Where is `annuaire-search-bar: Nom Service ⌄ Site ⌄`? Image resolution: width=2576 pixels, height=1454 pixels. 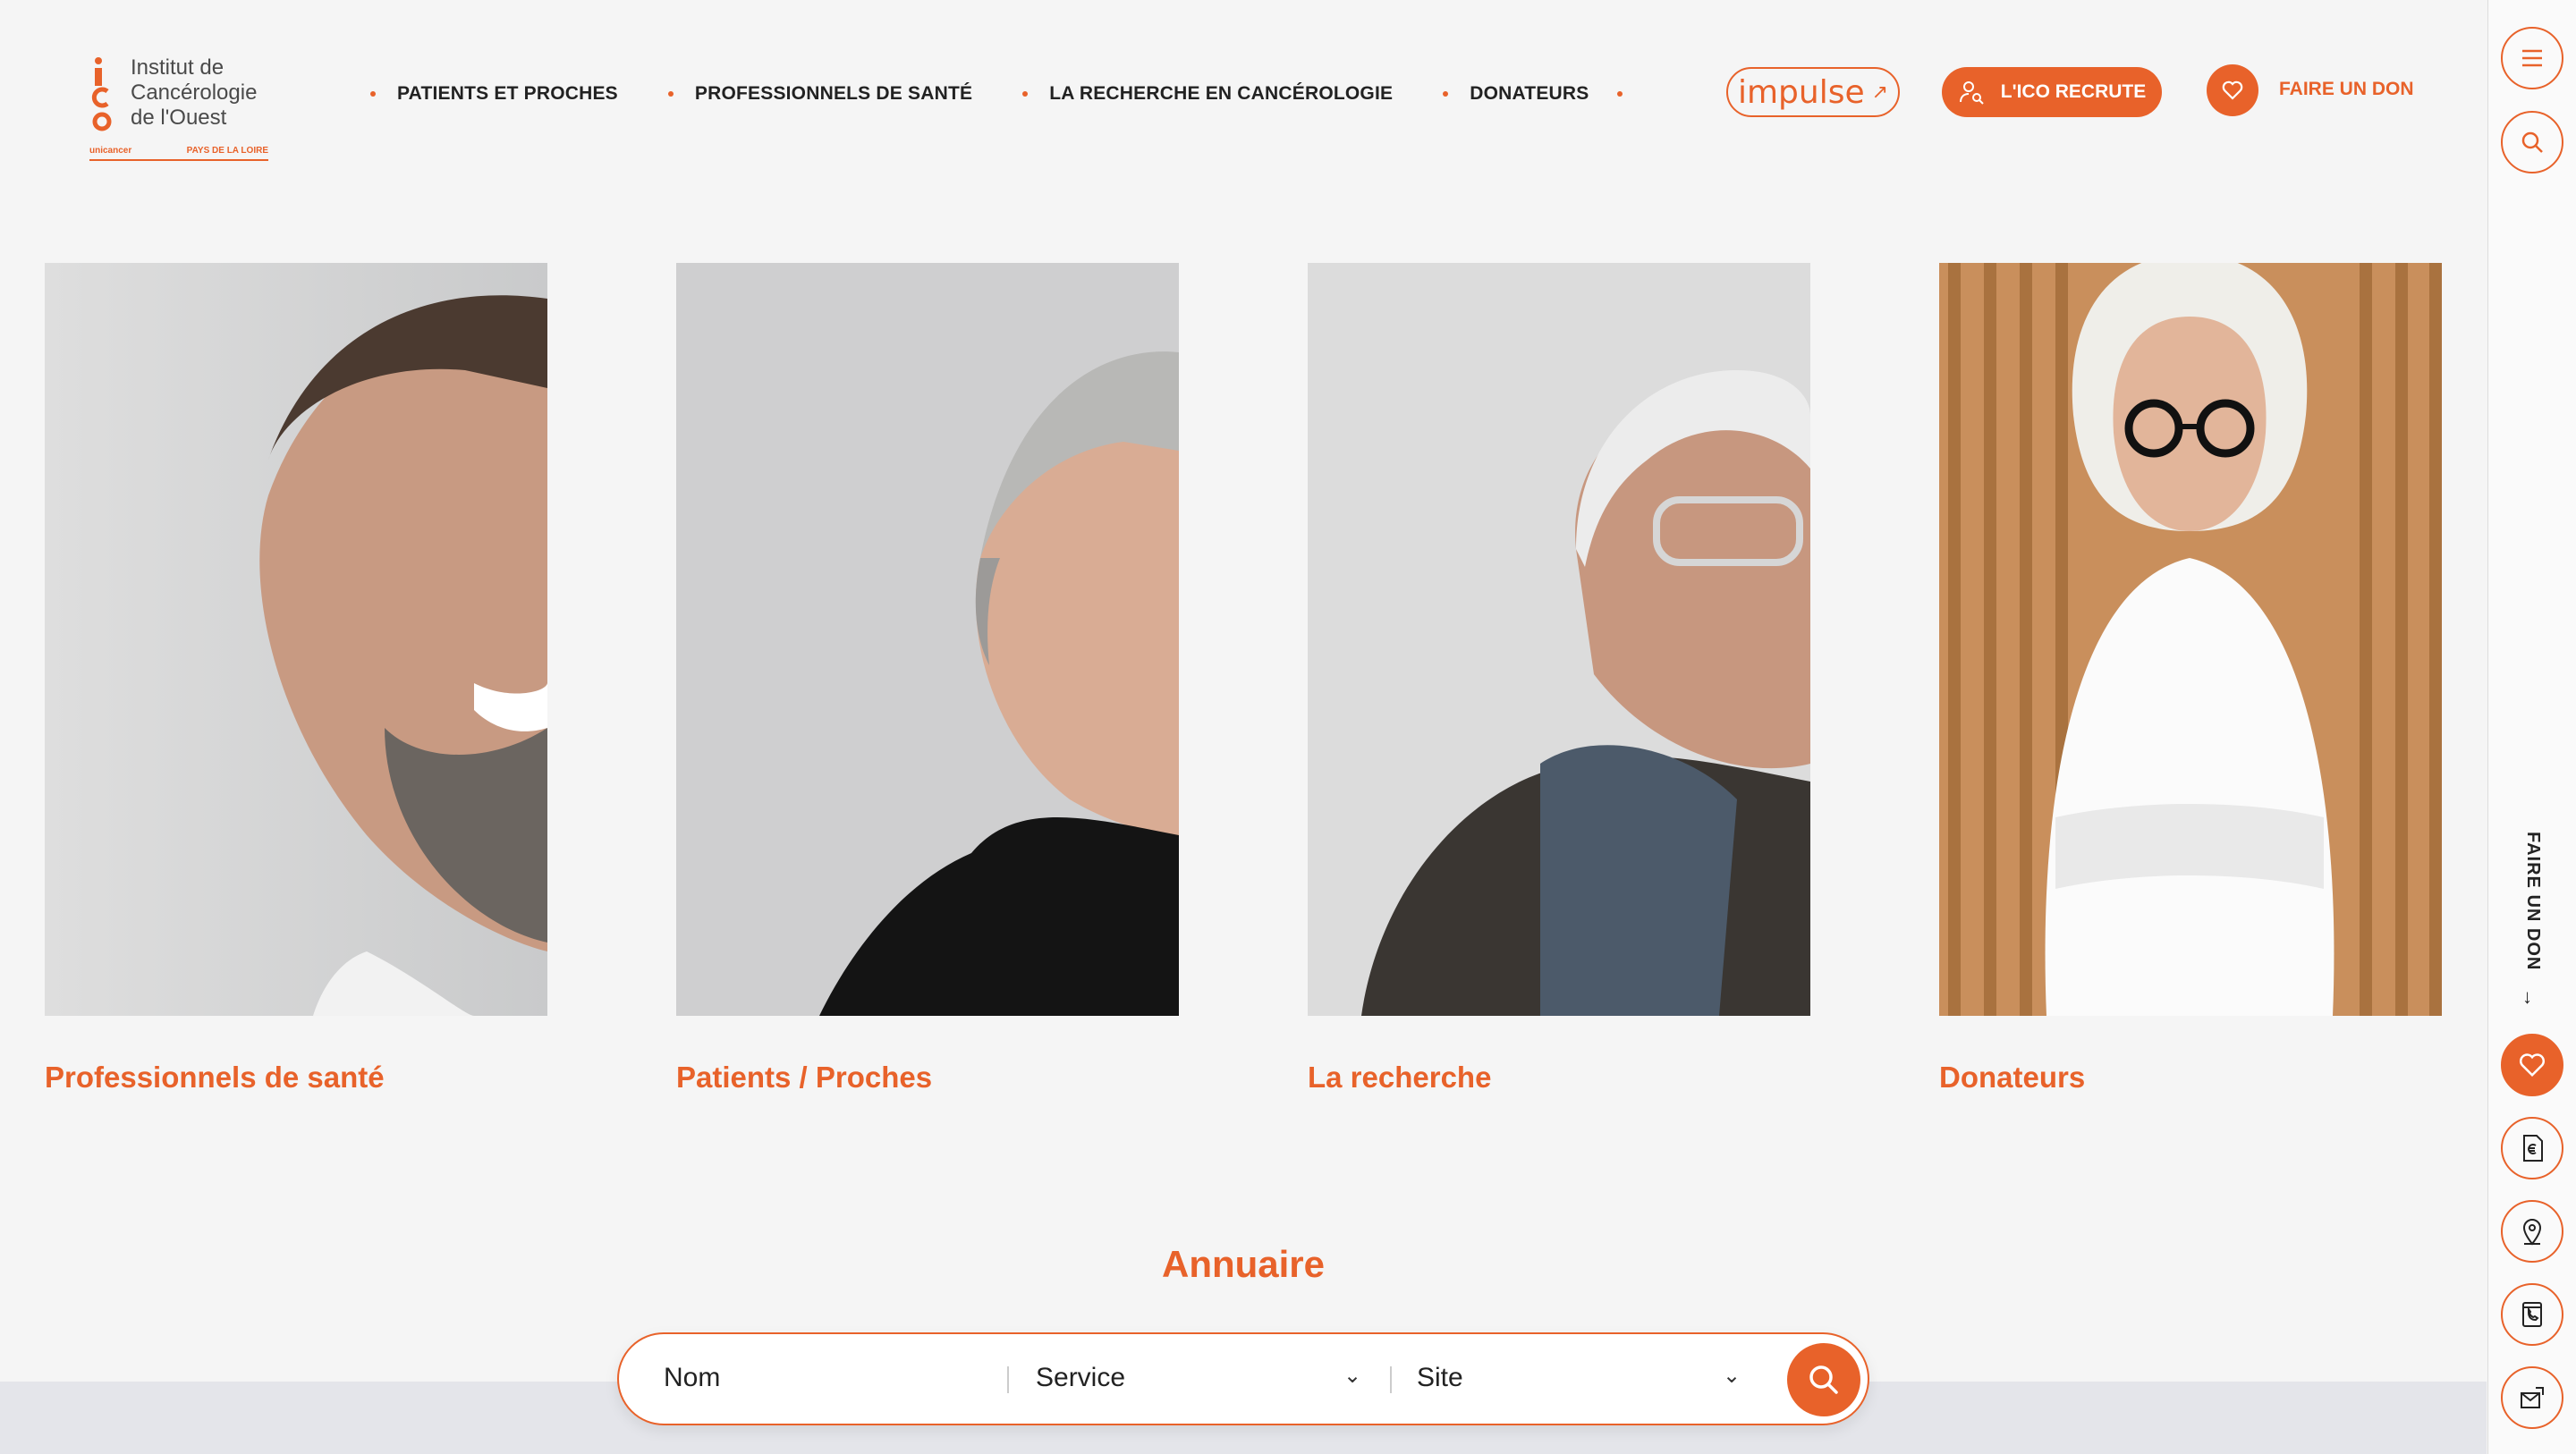
annuaire-search-bar: Nom Service ⌄ Site ⌄ is located at coordinates (1243, 1379).